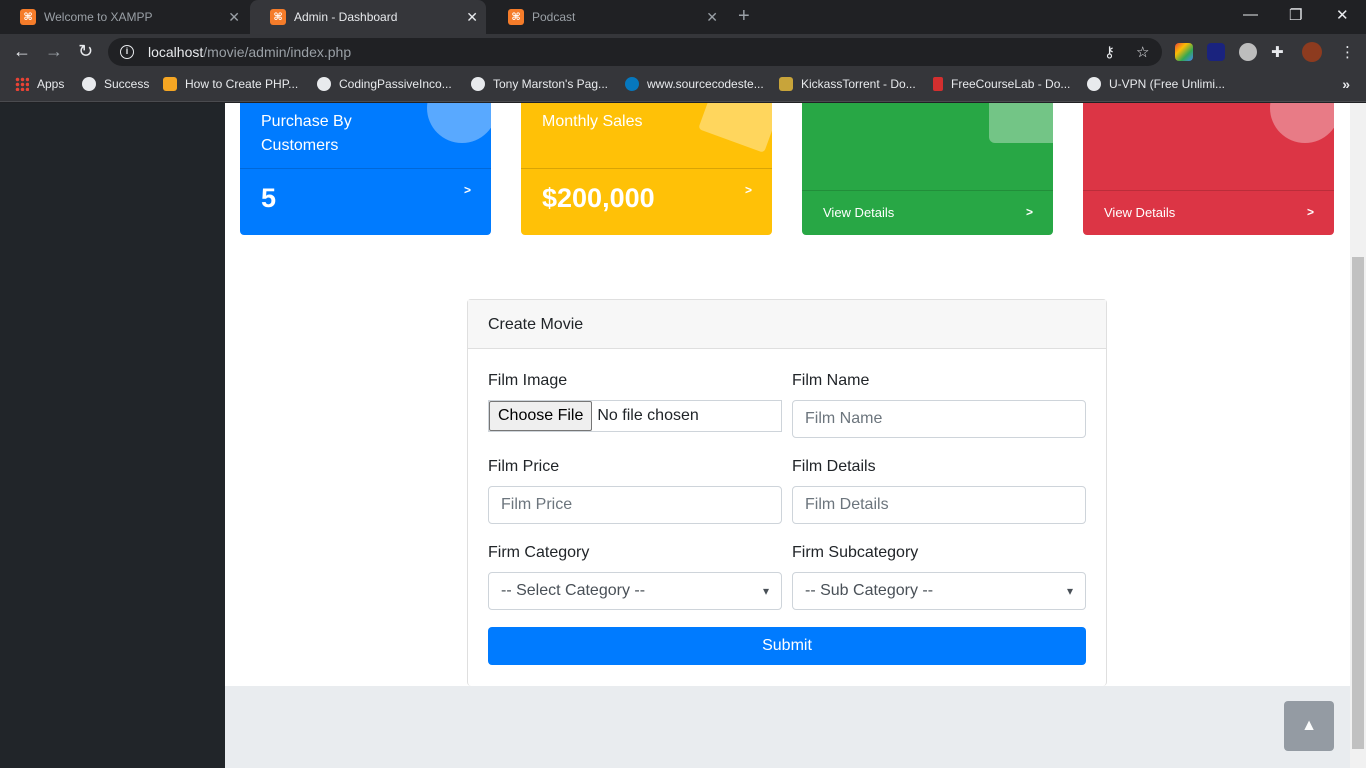 The height and width of the screenshot is (768, 1366). I want to click on apps-grid-icon, so click(22, 84).